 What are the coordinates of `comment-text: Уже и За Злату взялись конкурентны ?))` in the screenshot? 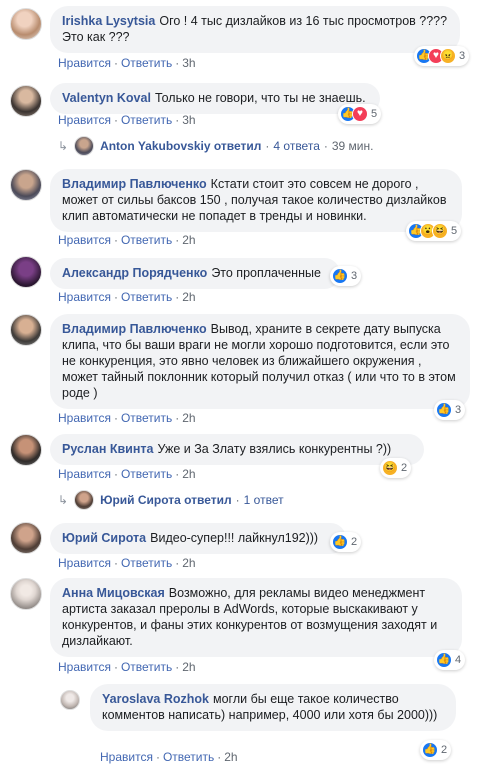 It's located at (274, 449).